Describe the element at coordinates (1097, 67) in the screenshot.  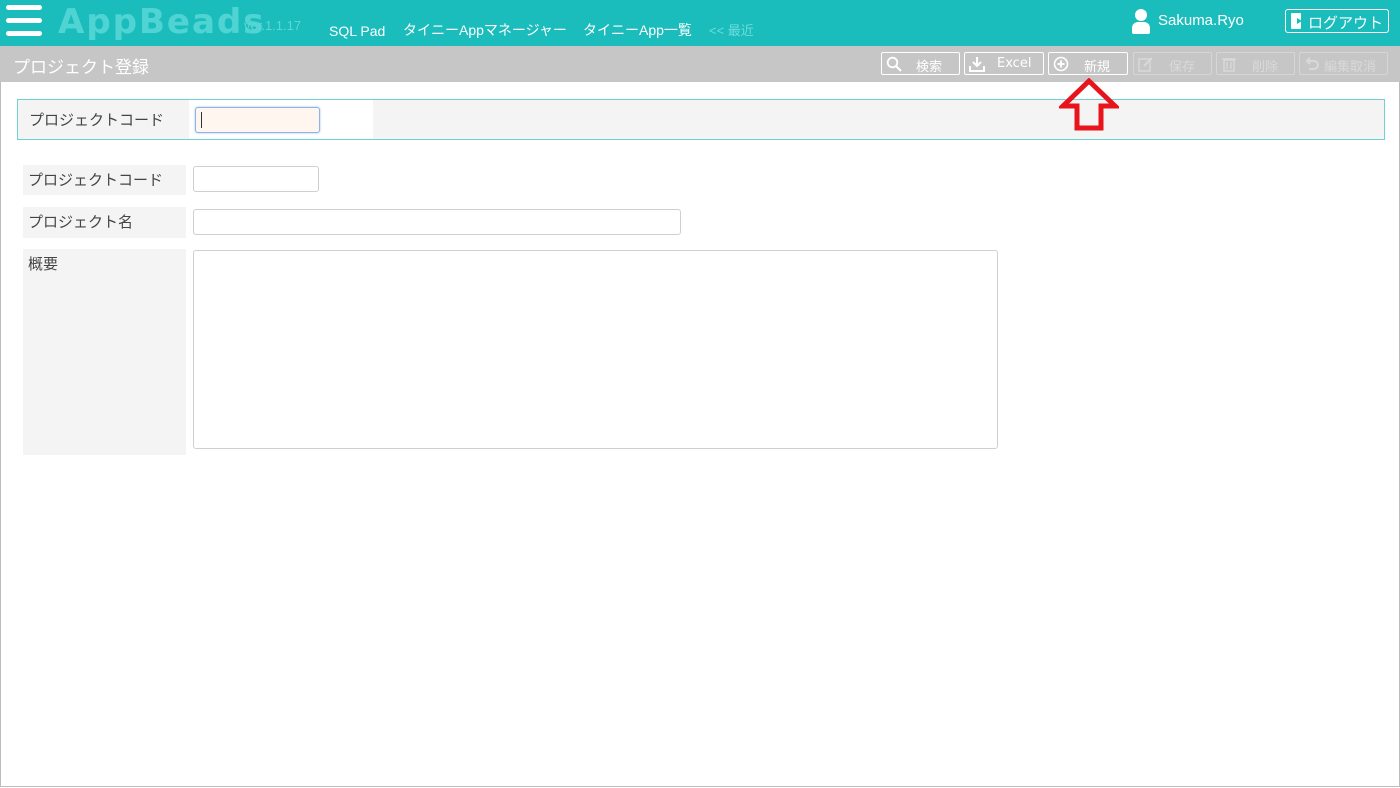
I see `new-button-label: 新規` at that location.